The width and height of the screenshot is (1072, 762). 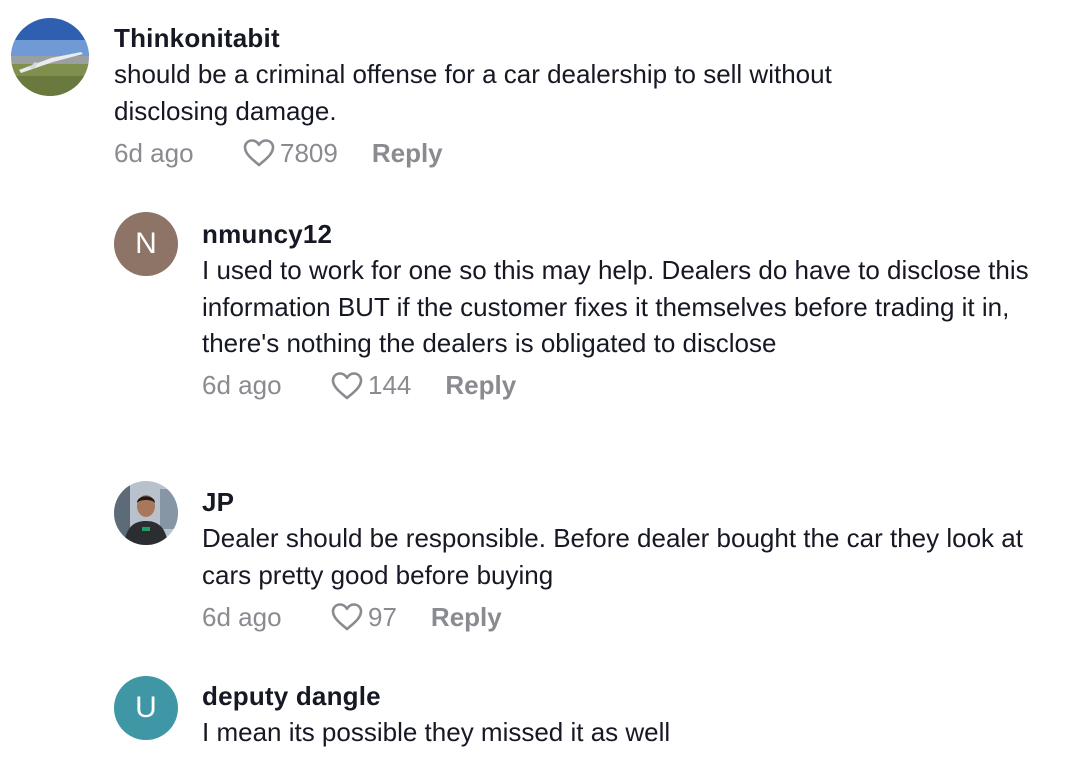 I want to click on like-button: 7809, so click(x=290, y=153).